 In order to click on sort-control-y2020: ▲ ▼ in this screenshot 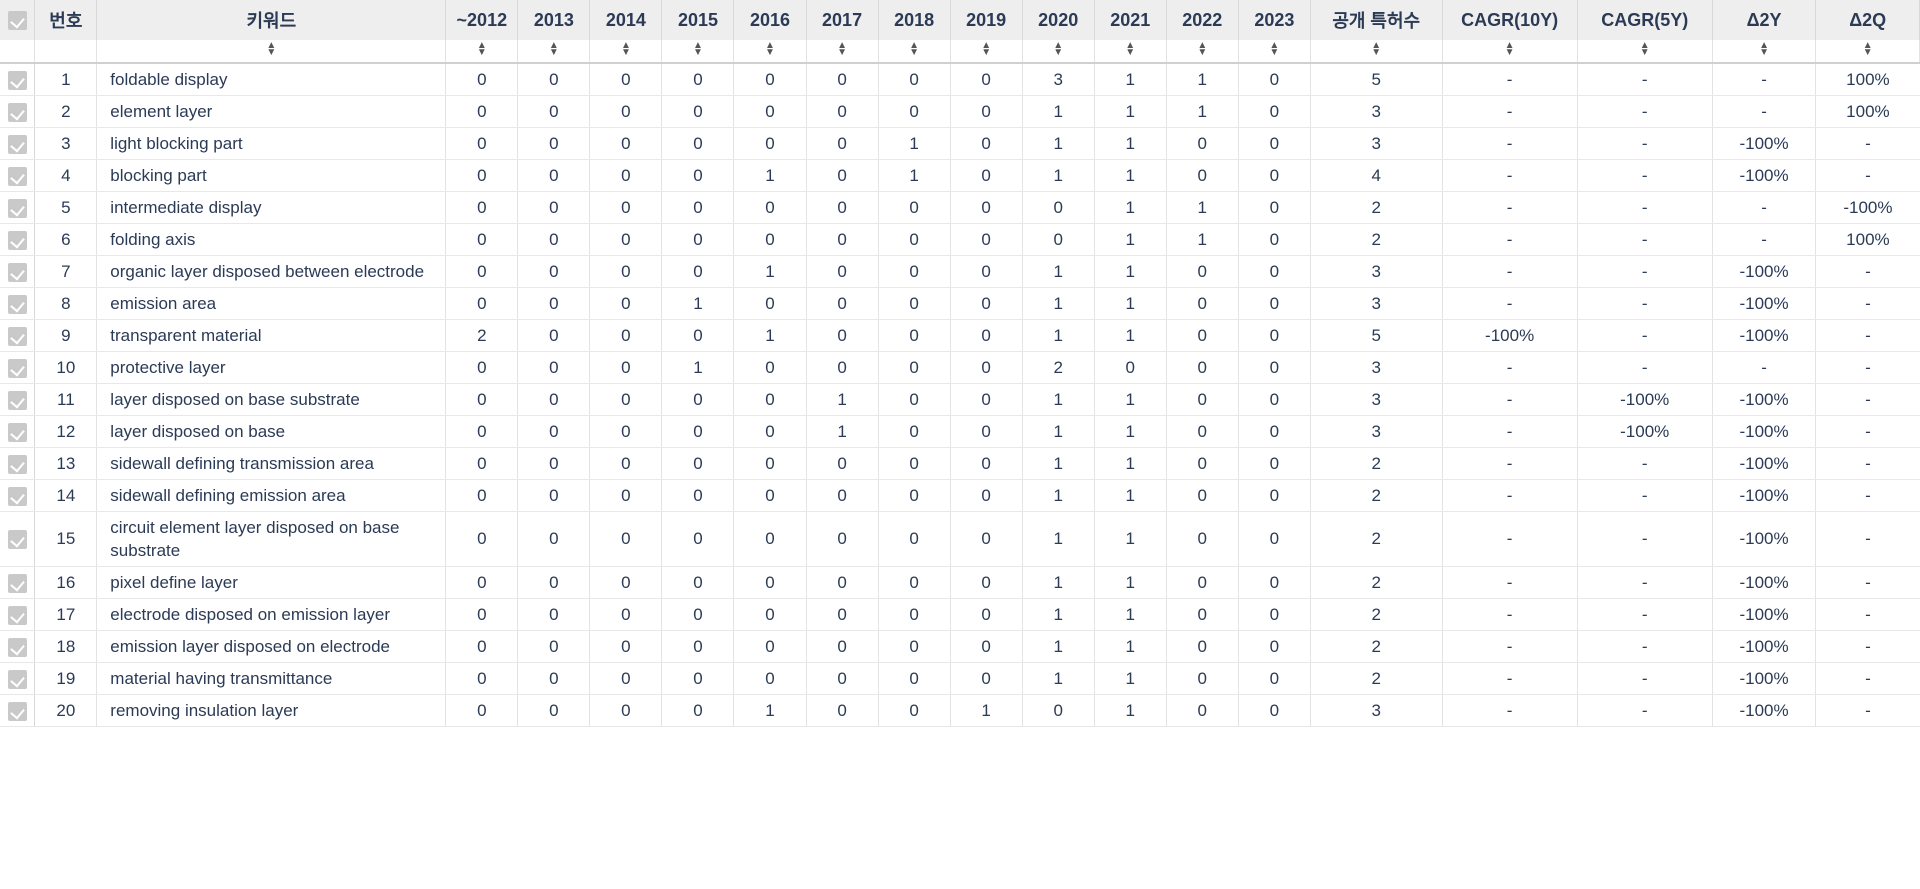, I will do `click(1058, 52)`.